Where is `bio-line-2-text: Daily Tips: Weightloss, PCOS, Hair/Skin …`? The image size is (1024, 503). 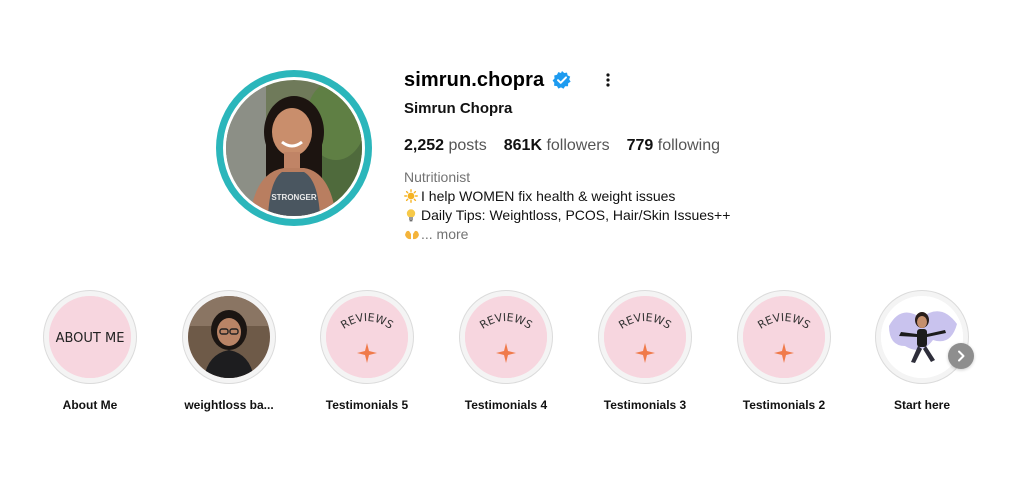
bio-line-2-text: Daily Tips: Weightloss, PCOS, Hair/Skin … is located at coordinates (576, 215).